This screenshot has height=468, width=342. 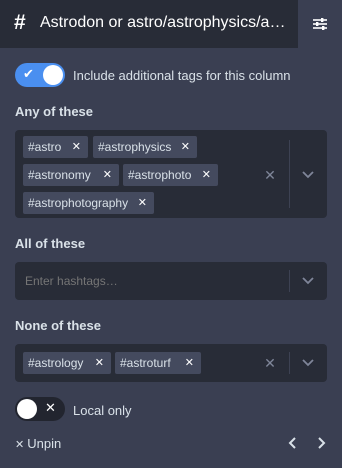 I want to click on tag-chip: #astrophoto ✕, so click(x=170, y=175).